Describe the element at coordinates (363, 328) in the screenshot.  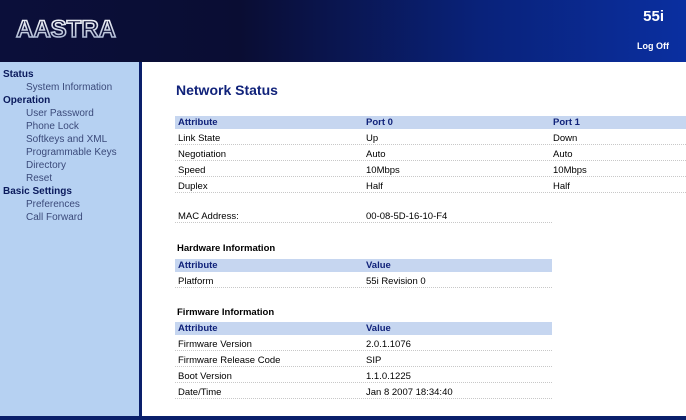
I see `firmware-table-header: Attribute Value` at that location.